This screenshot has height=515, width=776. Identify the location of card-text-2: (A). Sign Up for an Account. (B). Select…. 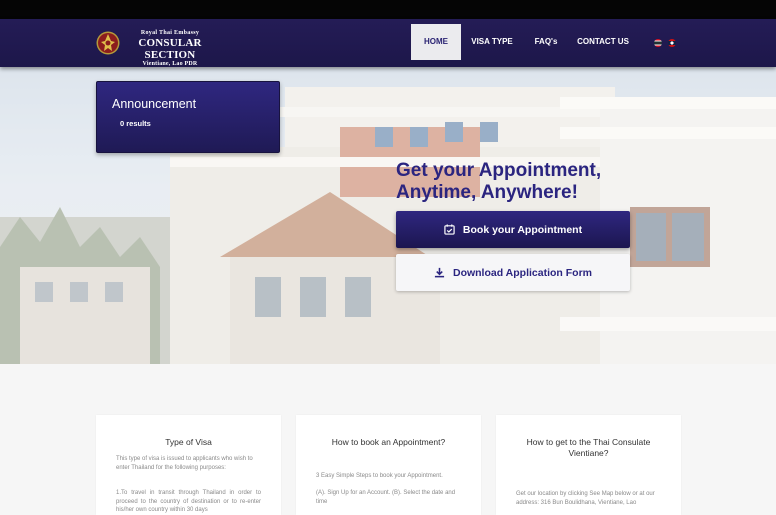
(386, 497).